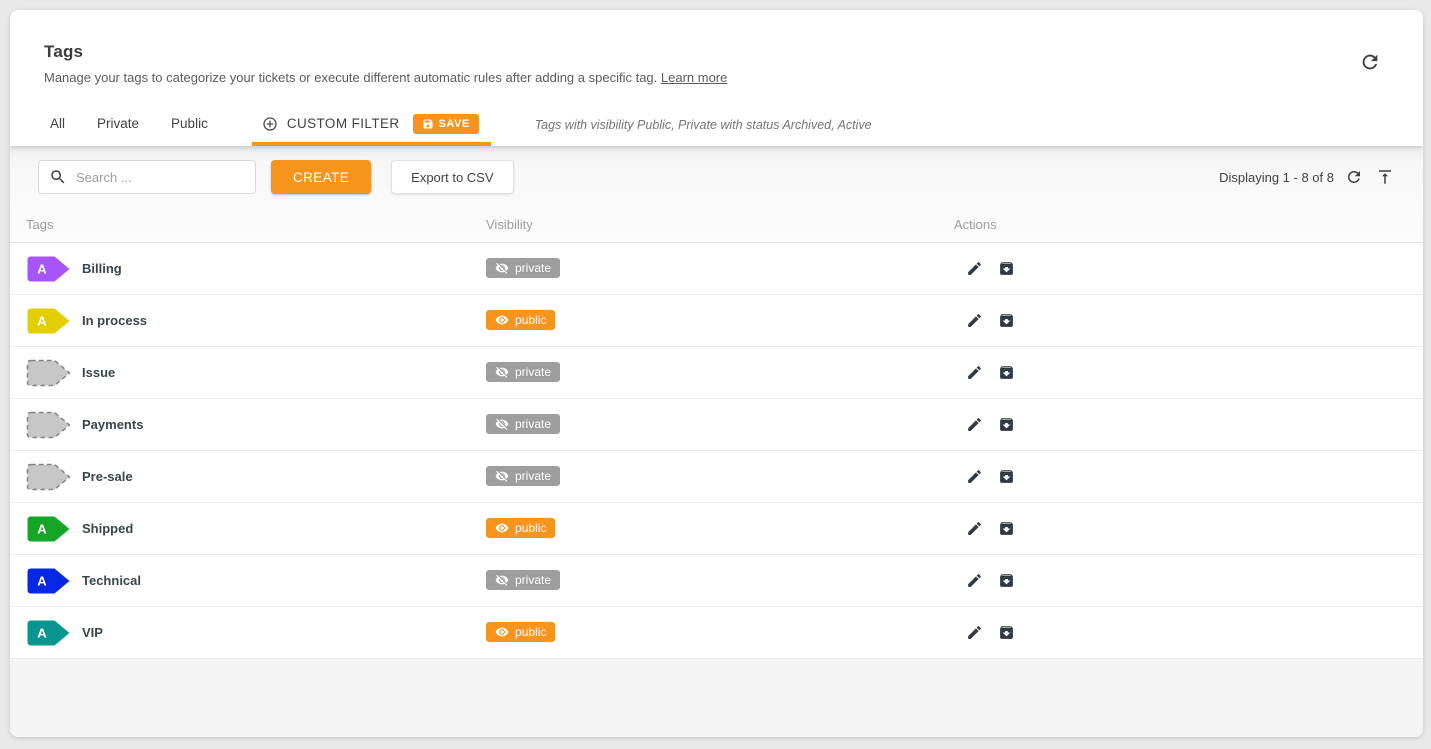 This screenshot has width=1431, height=749. What do you see at coordinates (509, 224) in the screenshot?
I see `column-header-visibility: Visibility` at bounding box center [509, 224].